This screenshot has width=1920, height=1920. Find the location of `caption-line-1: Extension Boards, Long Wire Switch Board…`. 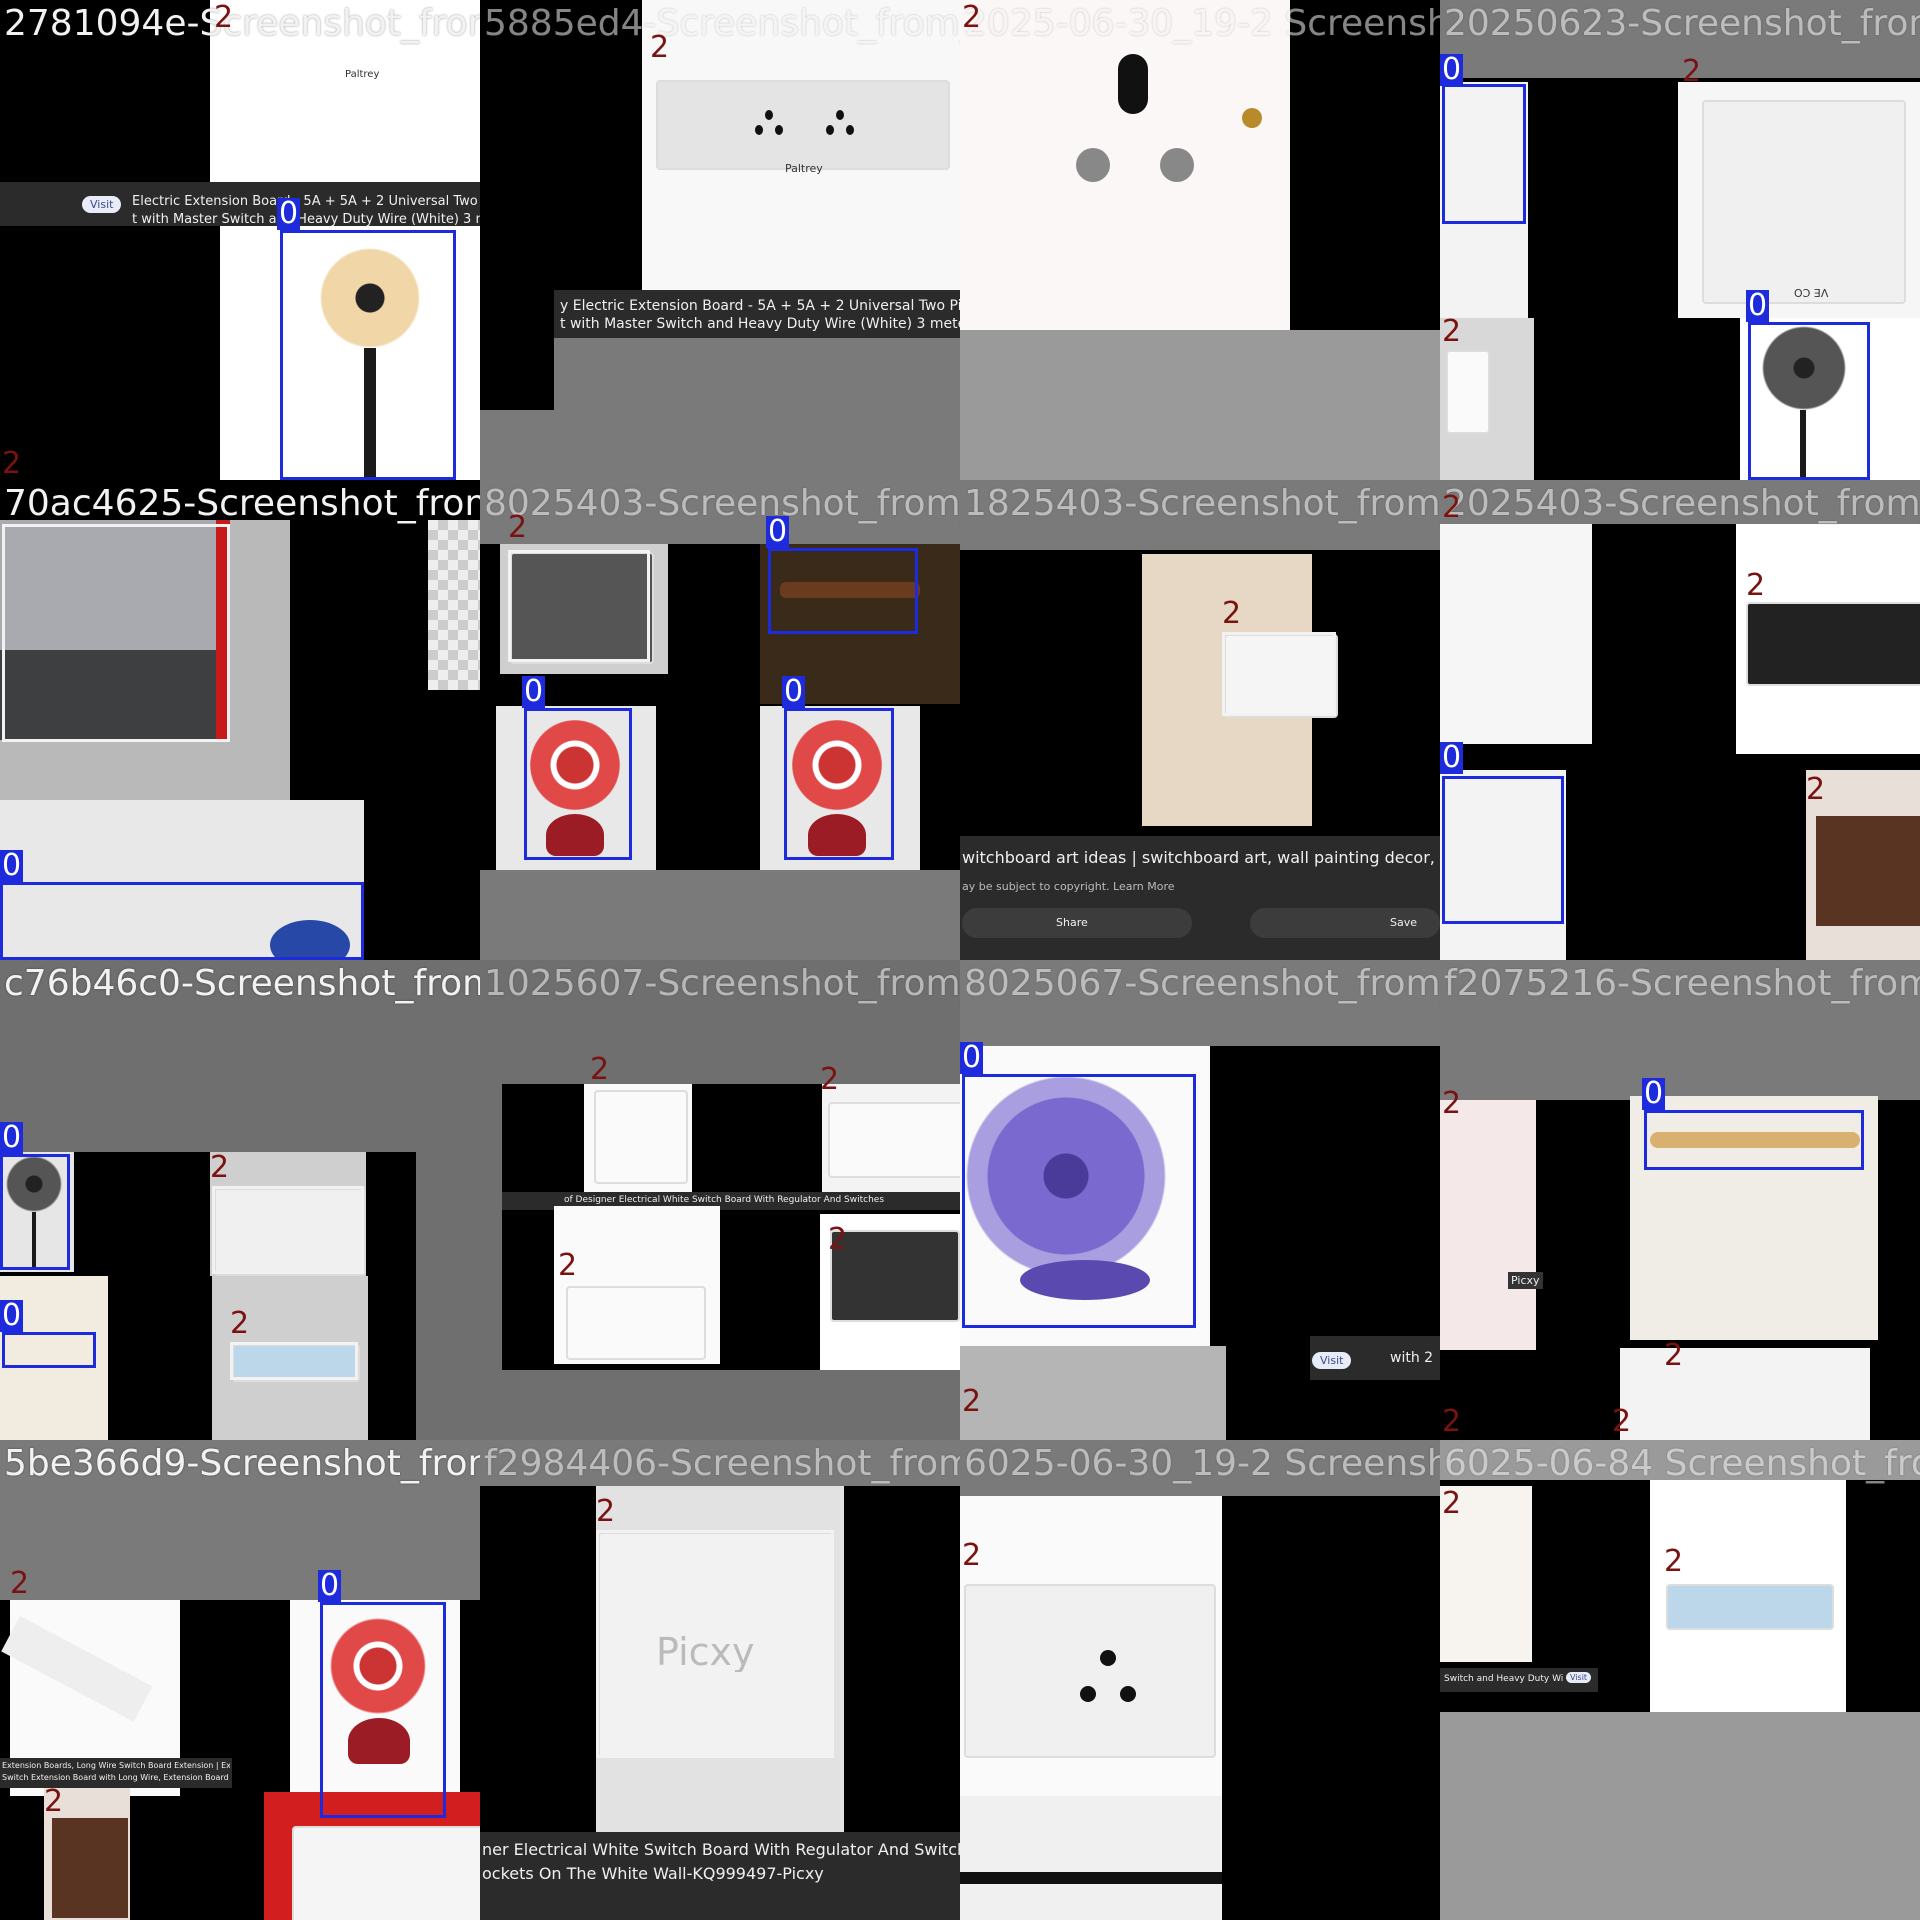

caption-line-1: Extension Boards, Long Wire Switch Board… is located at coordinates (116, 1765).